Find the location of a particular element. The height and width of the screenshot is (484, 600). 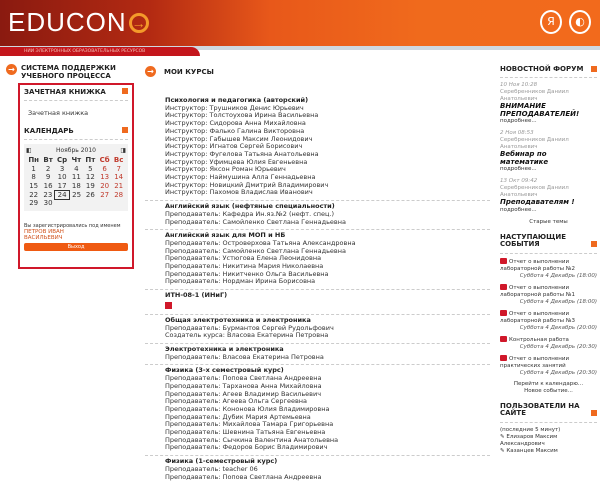

course-icon is located at coordinates (168, 305).